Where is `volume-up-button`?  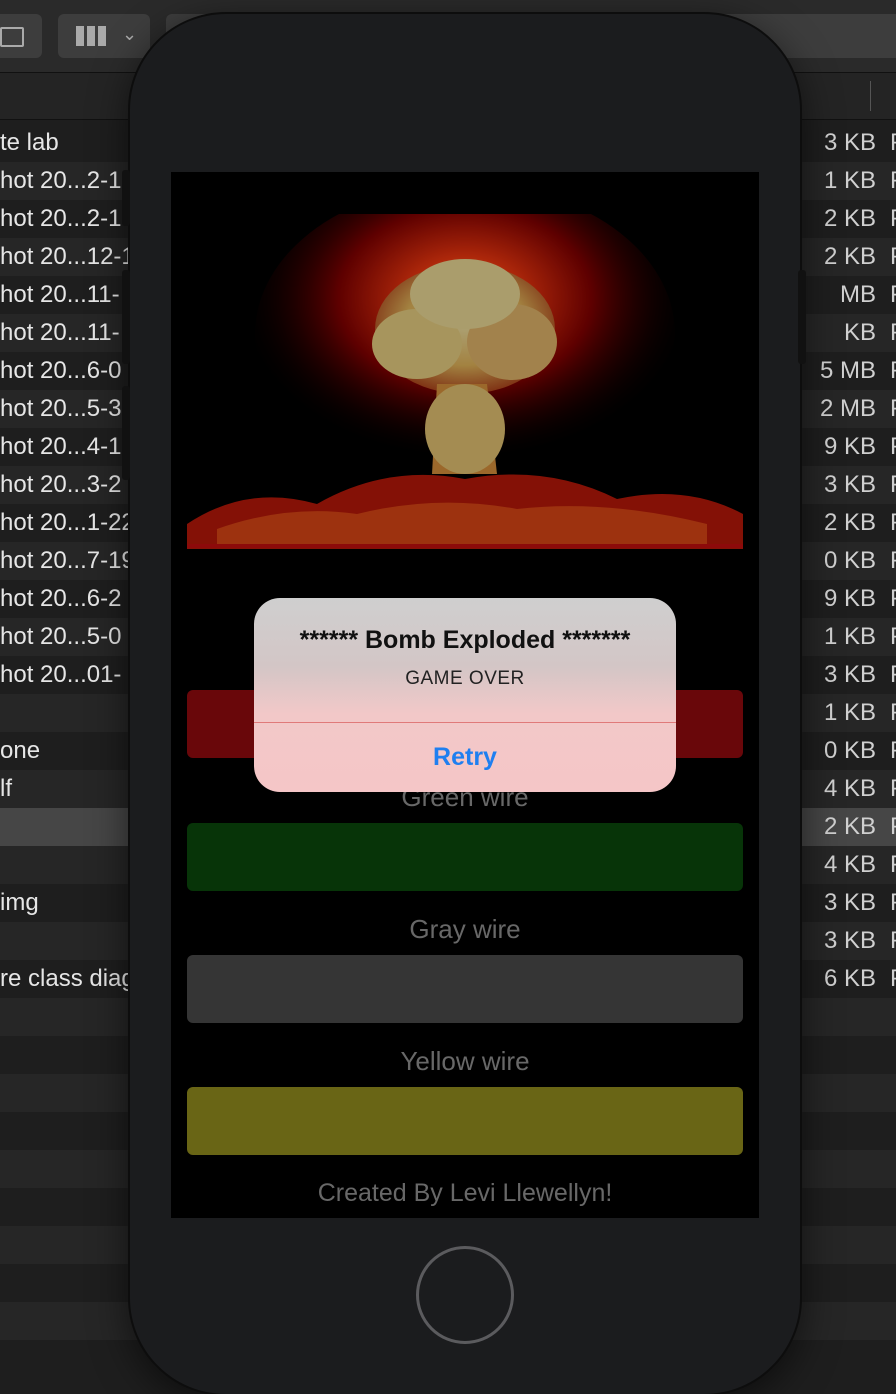
volume-up-button is located at coordinates (126, 317).